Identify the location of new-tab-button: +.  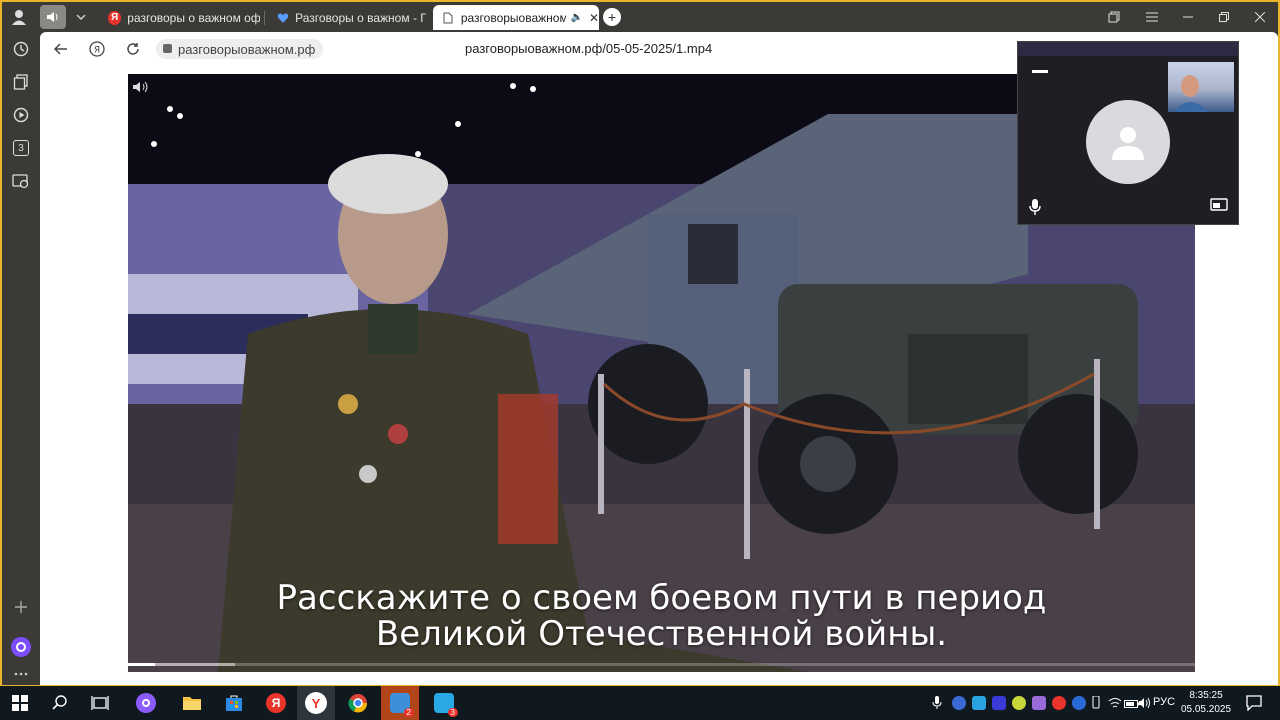
(612, 17).